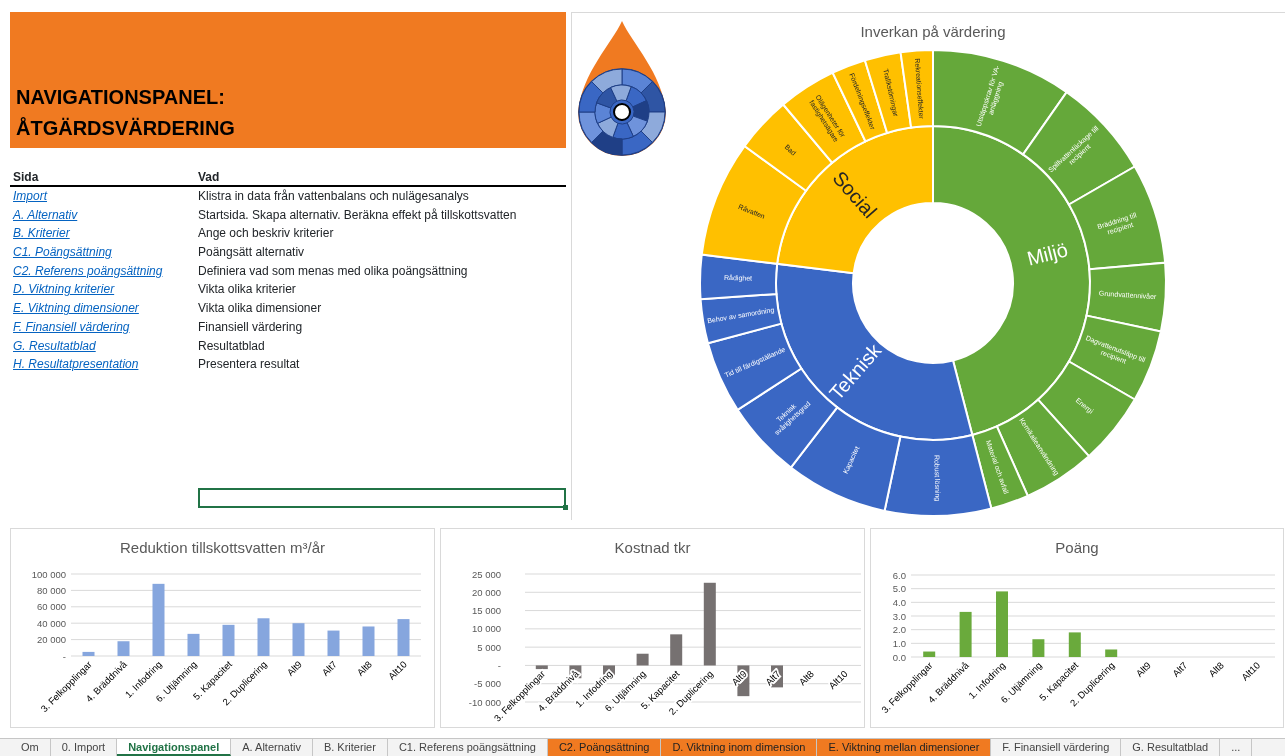  What do you see at coordinates (604, 747) in the screenshot?
I see `sheet-tab: C2. Poängsättning` at bounding box center [604, 747].